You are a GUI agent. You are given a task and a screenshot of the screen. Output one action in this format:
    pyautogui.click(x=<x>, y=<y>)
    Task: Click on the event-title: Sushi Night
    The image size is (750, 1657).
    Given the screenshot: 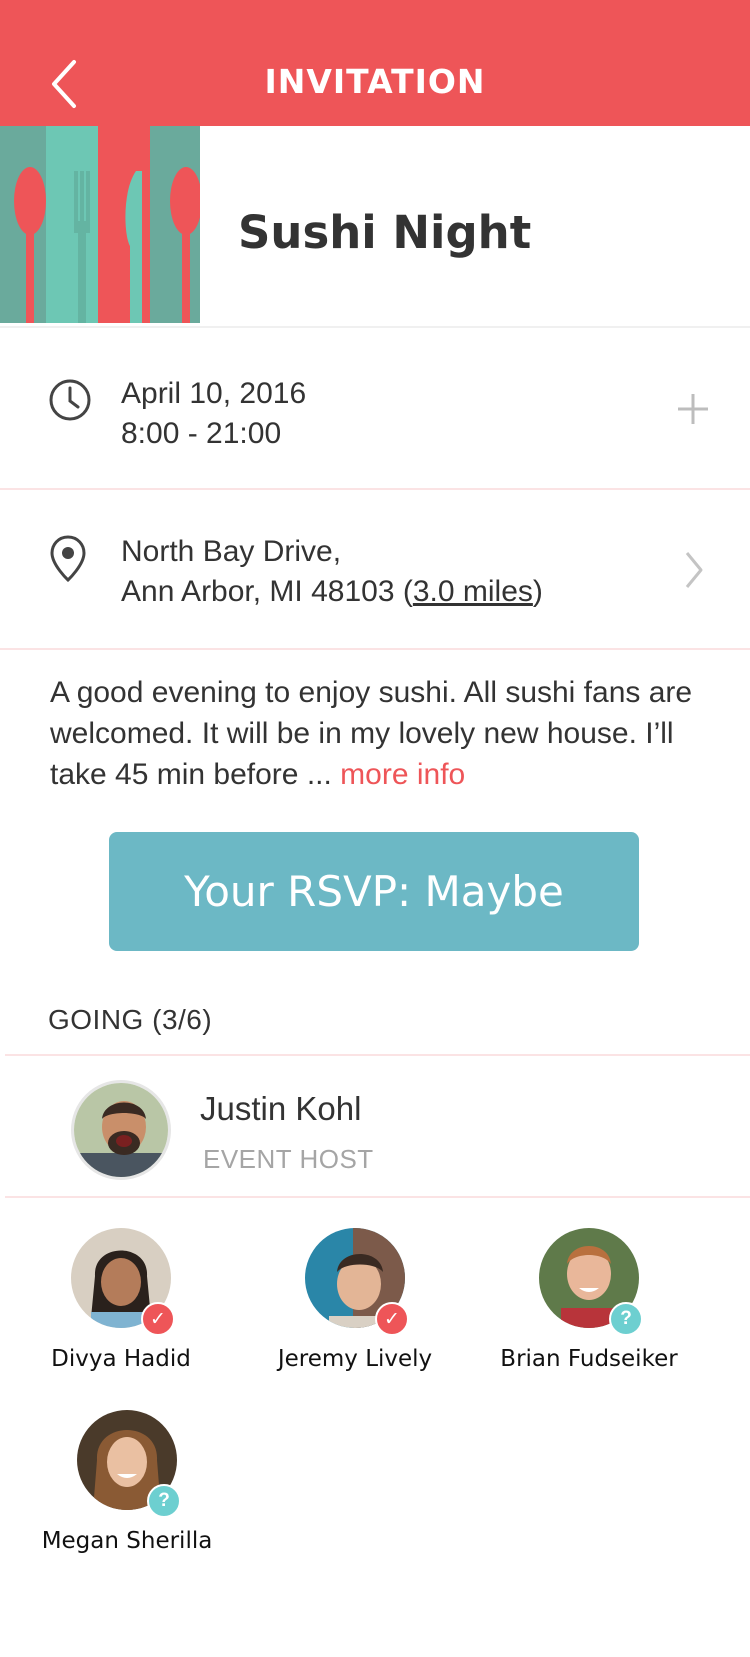 What is the action you would take?
    pyautogui.click(x=385, y=232)
    